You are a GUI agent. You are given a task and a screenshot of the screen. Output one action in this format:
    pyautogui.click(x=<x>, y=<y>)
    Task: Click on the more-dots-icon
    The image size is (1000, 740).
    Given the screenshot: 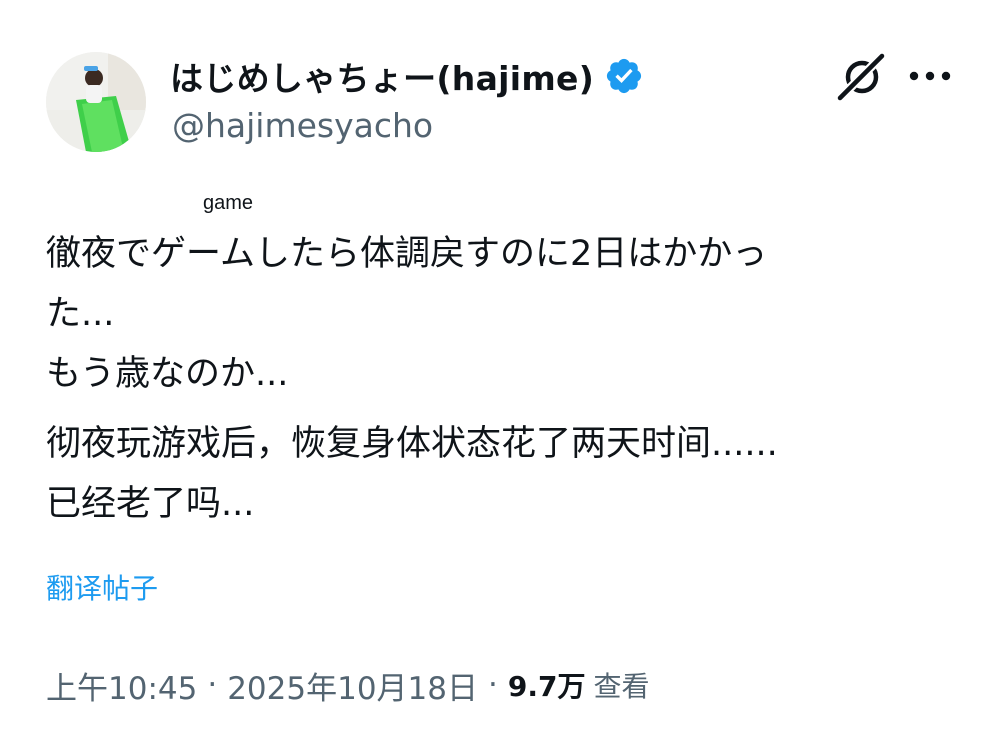 What is the action you would take?
    pyautogui.click(x=930, y=76)
    